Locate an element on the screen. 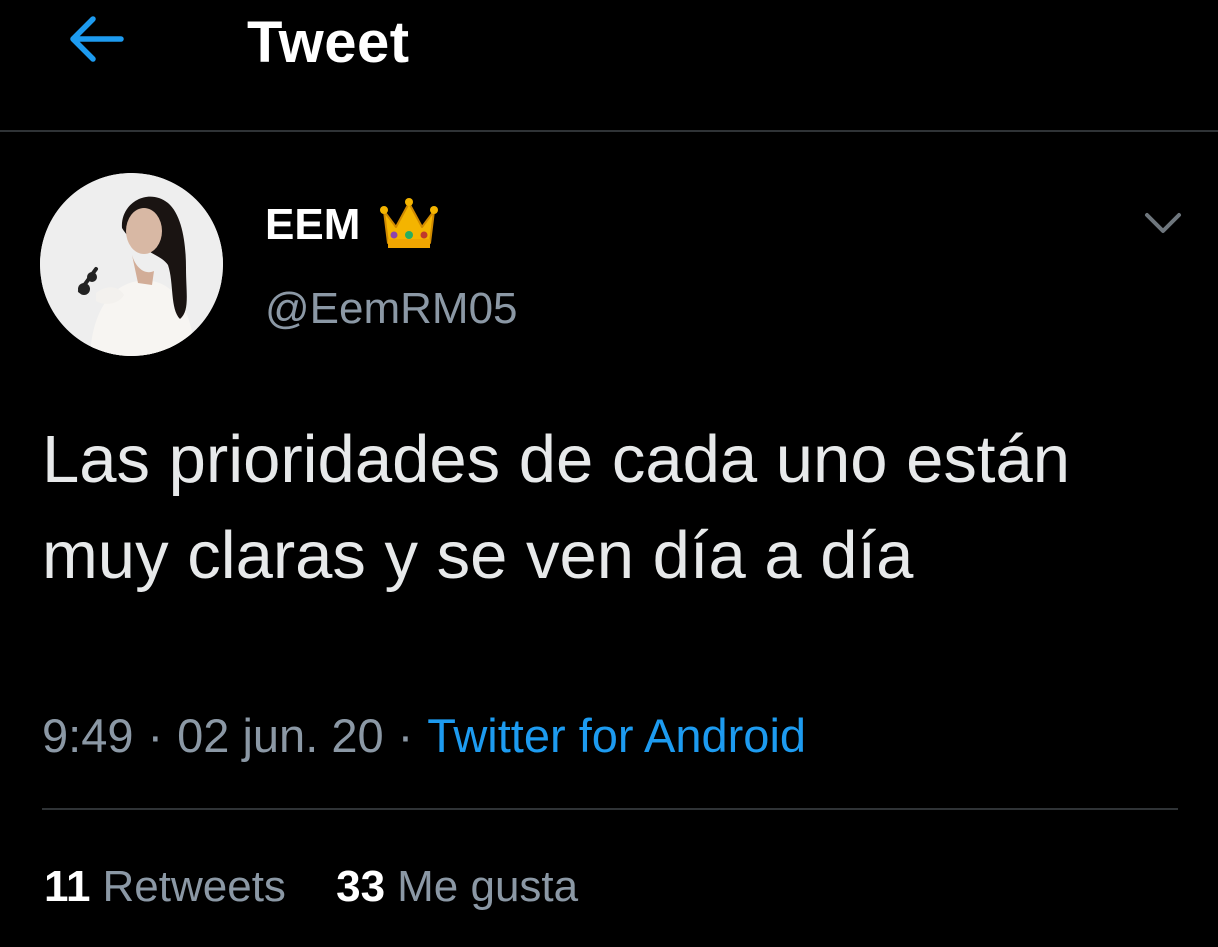 The height and width of the screenshot is (947, 1218). tweet-stats: 11 Retweets 33 Me gusta is located at coordinates (330, 887).